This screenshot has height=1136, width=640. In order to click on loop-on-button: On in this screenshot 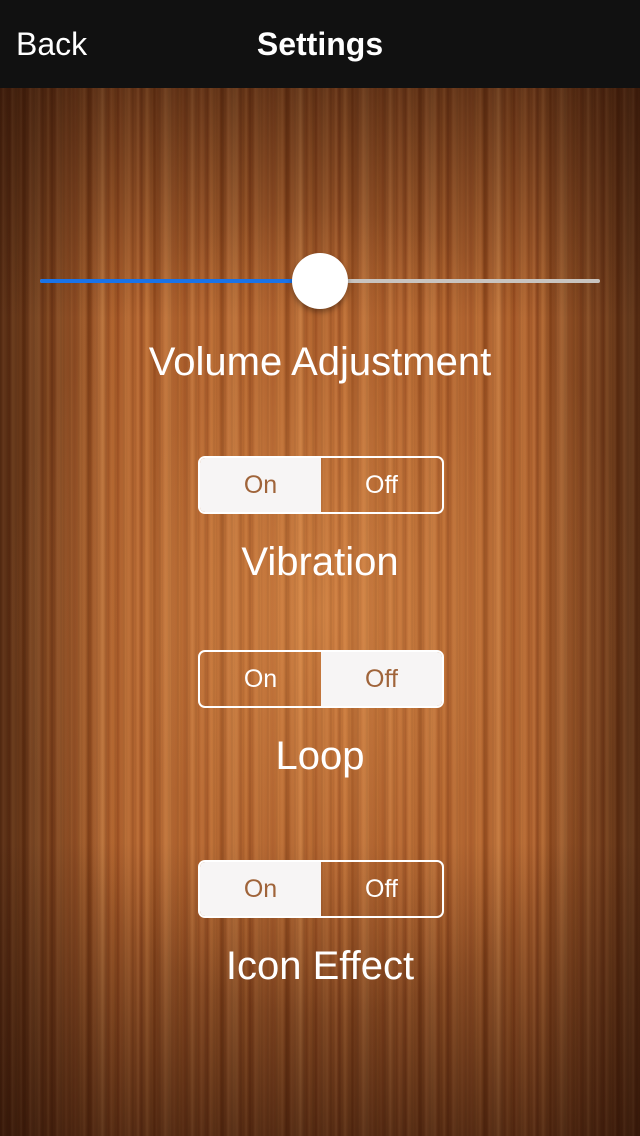, I will do `click(260, 679)`.